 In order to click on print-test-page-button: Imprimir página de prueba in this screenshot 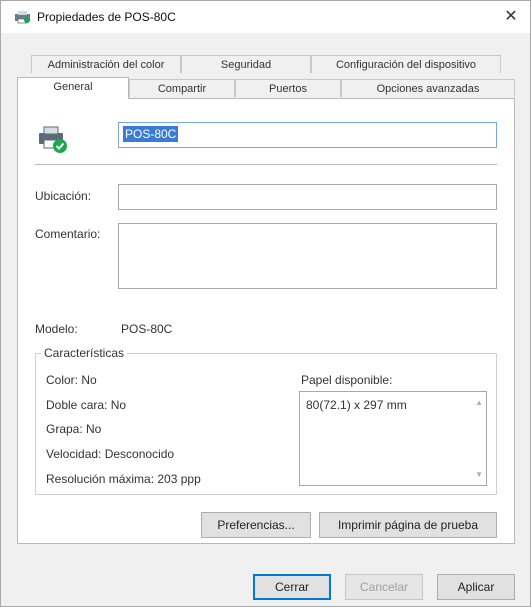, I will do `click(408, 525)`.